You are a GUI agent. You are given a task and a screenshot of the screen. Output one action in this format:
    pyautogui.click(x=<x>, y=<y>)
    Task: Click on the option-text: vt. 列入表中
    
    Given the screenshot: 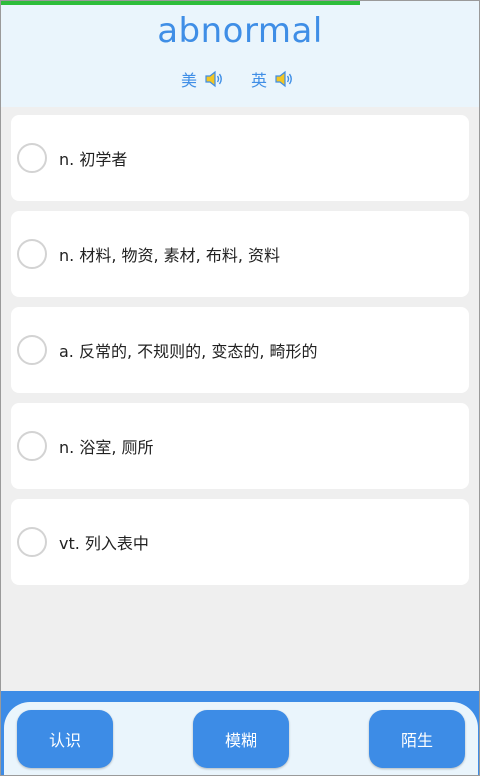 What is the action you would take?
    pyautogui.click(x=104, y=543)
    